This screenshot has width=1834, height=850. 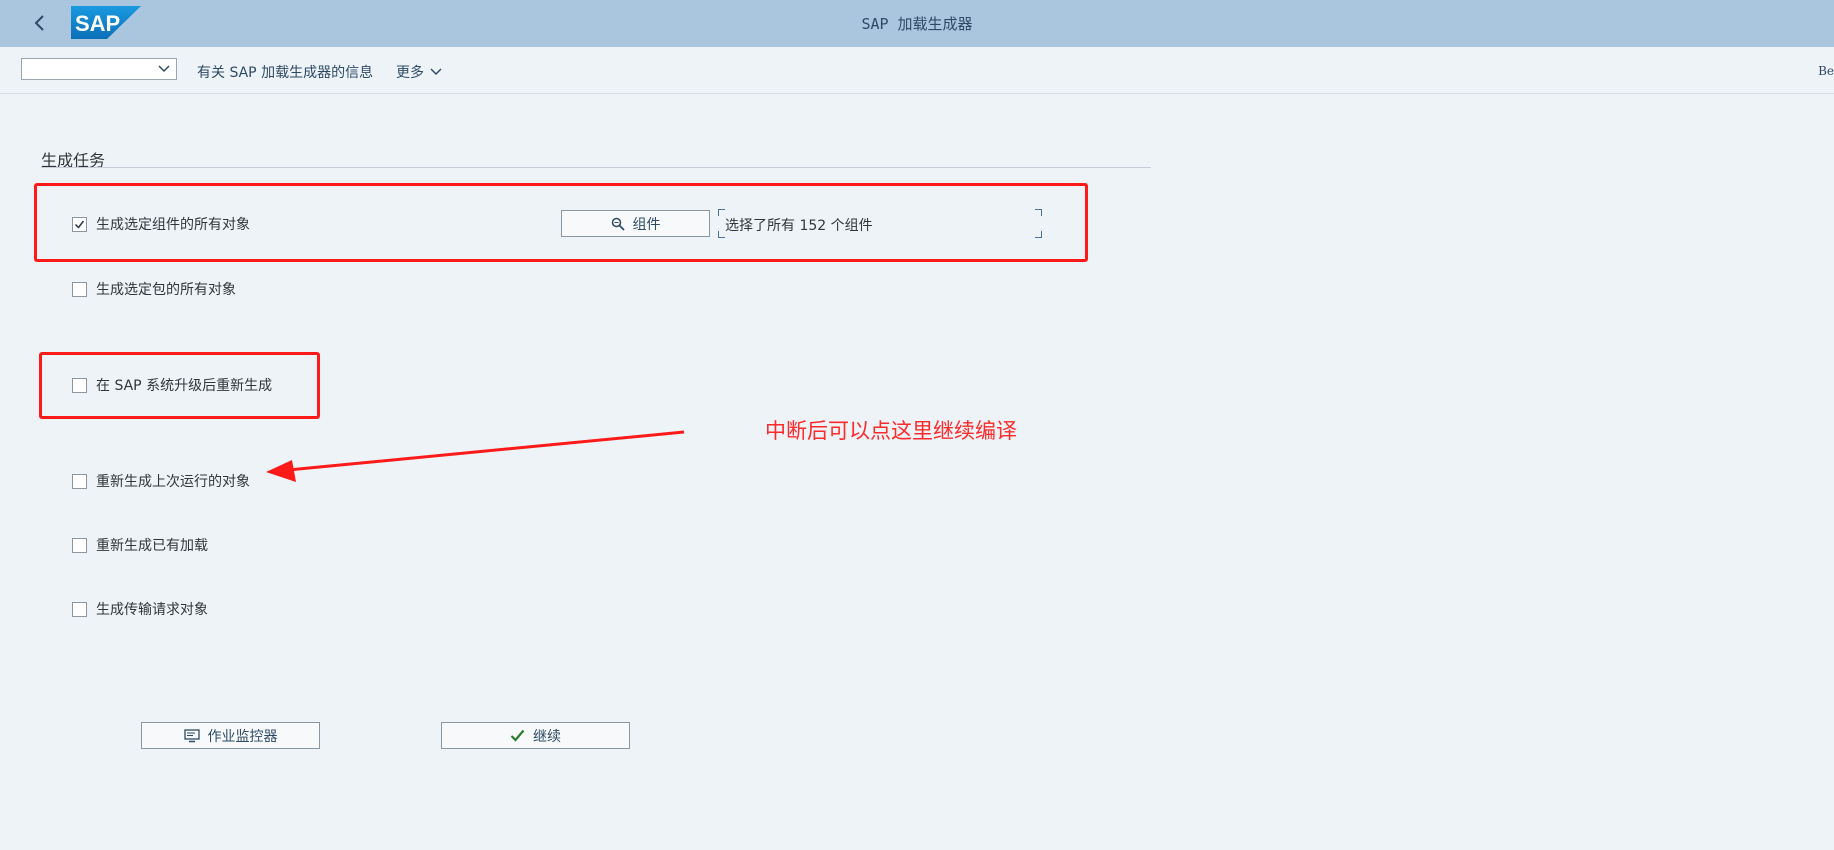 I want to click on shell-bar: SAP SAP 加载生成器, so click(x=917, y=23).